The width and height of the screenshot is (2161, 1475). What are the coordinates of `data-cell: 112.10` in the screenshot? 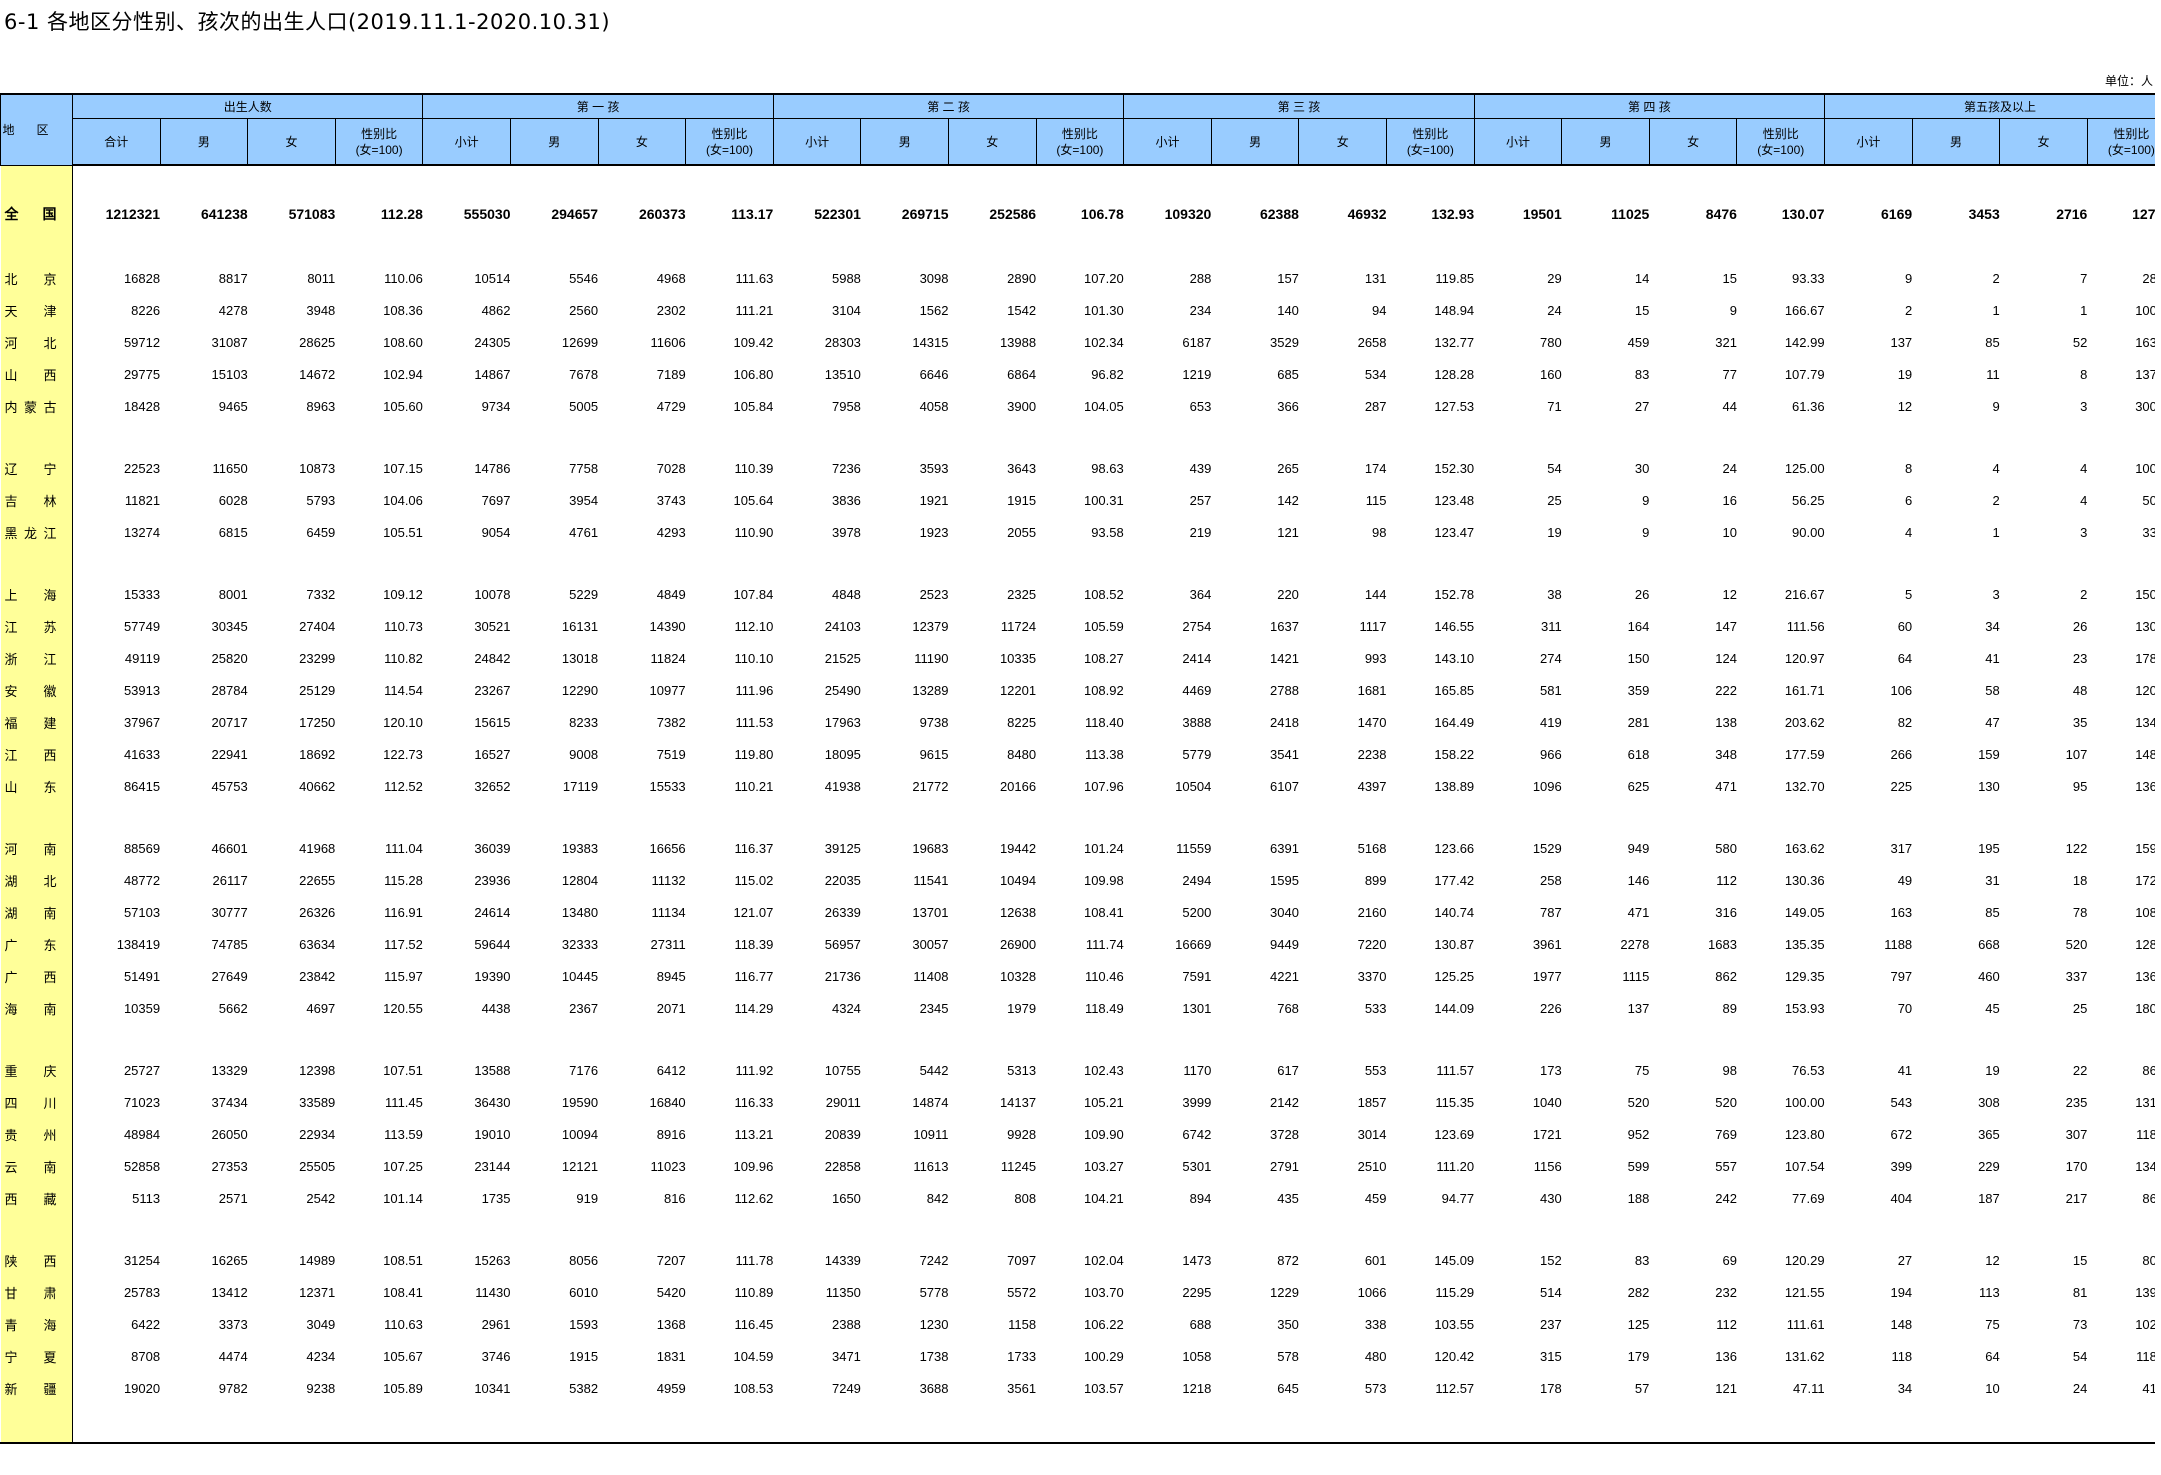 It's located at (754, 626).